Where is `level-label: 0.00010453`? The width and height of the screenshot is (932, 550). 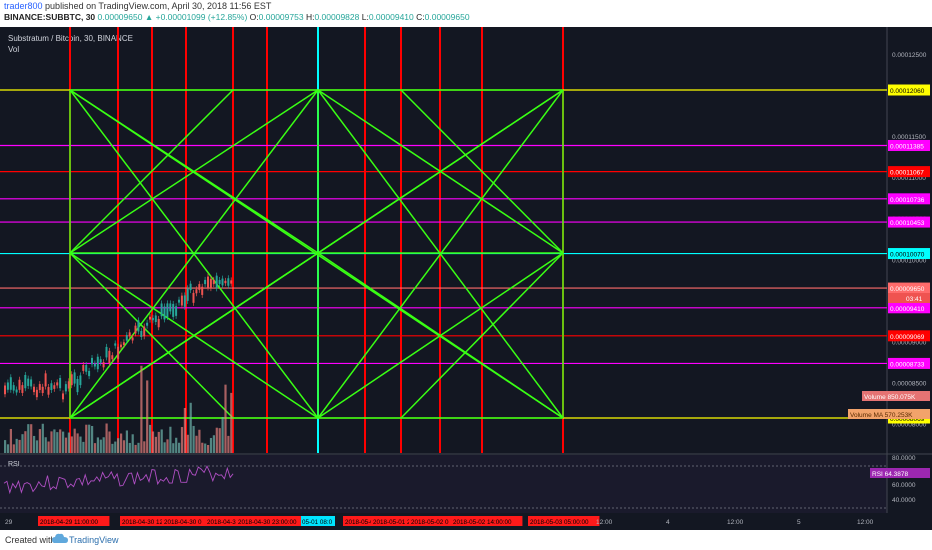 level-label: 0.00010453 is located at coordinates (907, 223).